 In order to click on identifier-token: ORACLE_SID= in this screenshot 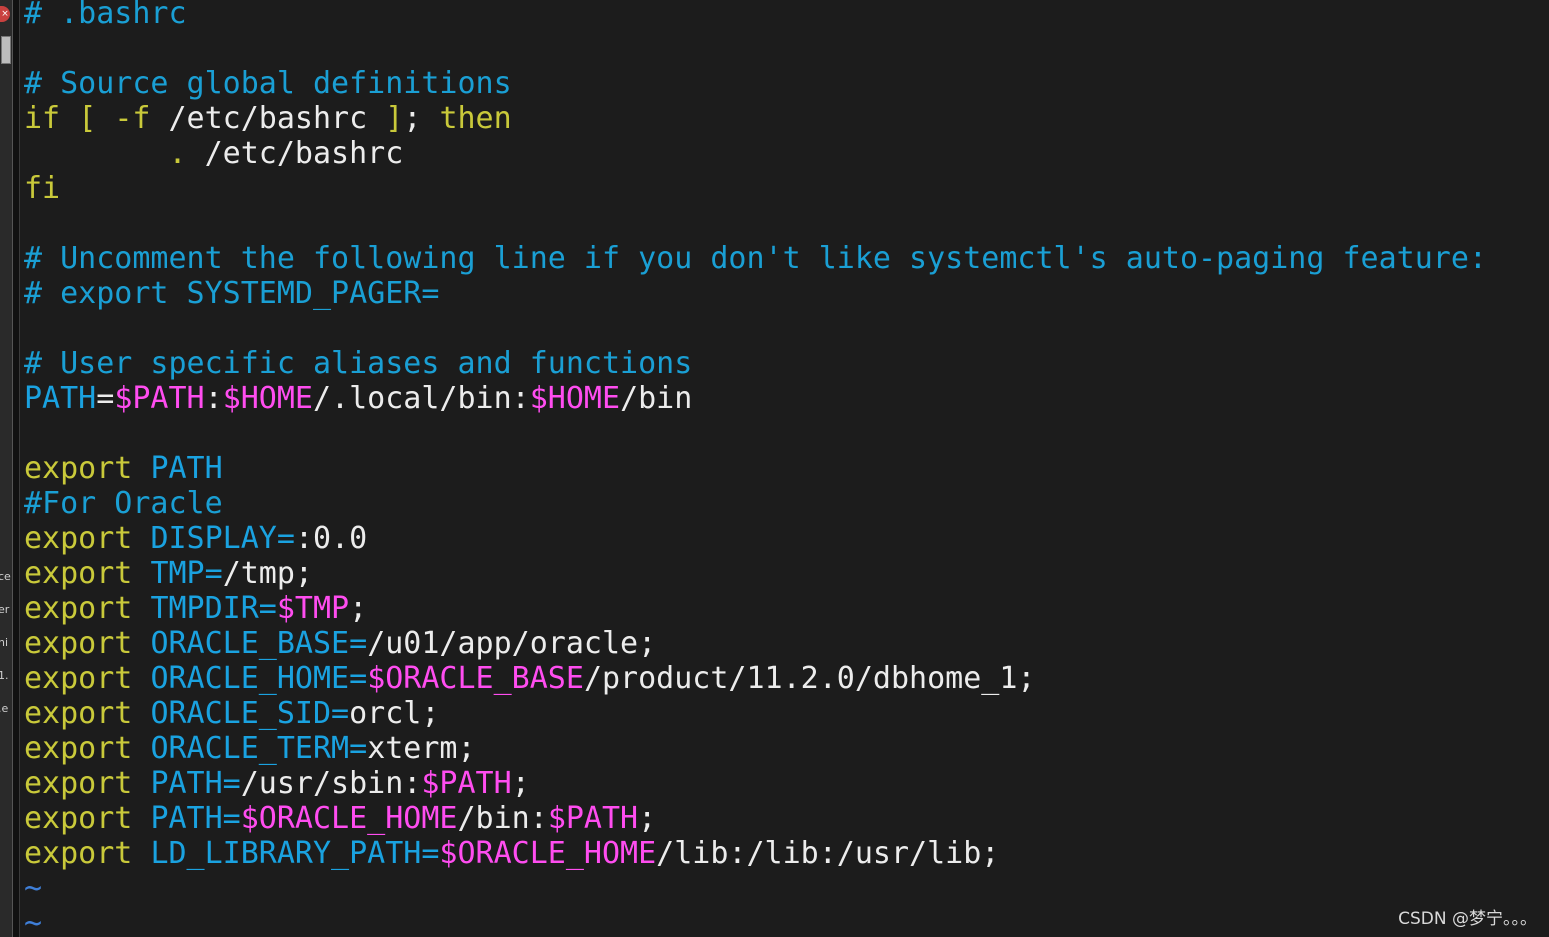, I will do `click(250, 713)`.